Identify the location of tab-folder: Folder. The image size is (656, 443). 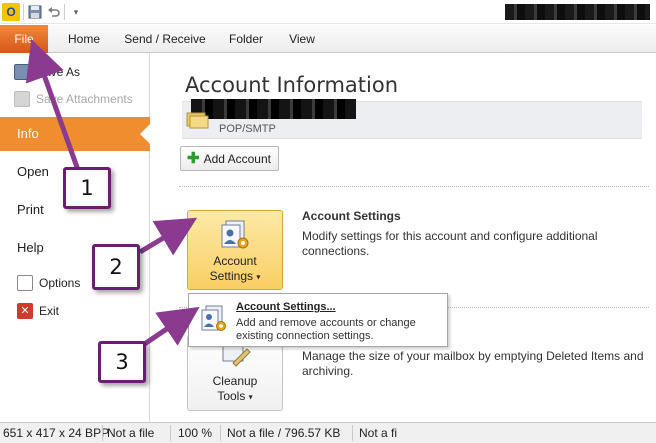
(246, 39).